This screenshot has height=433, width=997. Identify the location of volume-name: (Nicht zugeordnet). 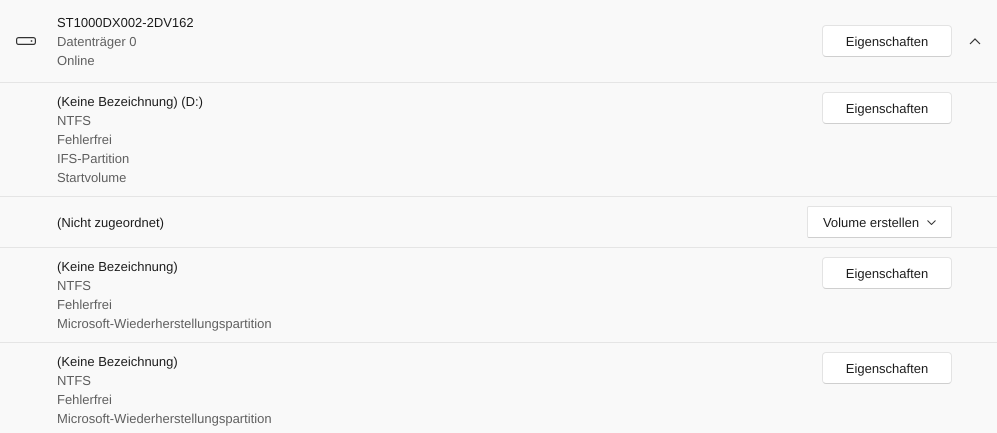
(111, 223).